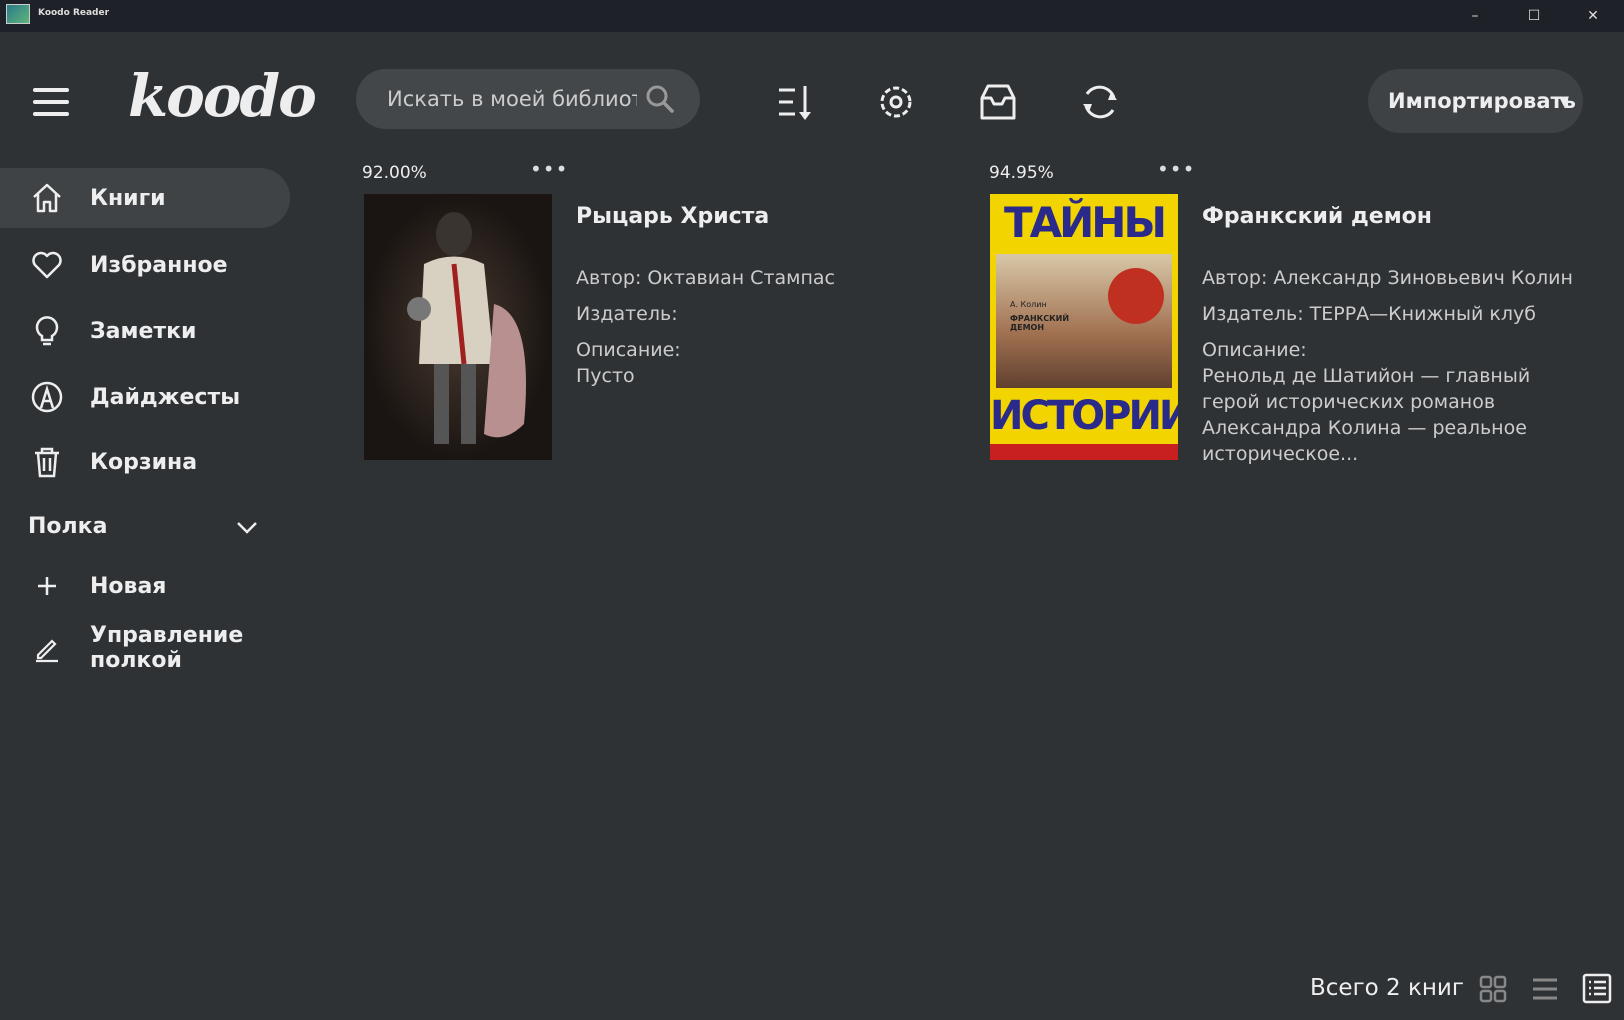 The image size is (1624, 1020). I want to click on seal-icon, so click(1136, 296).